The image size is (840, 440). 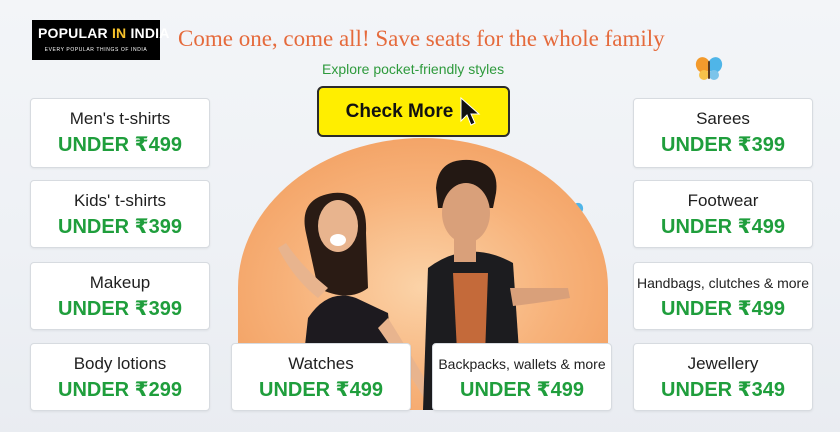 I want to click on deal-card-watches: Watches UNDER ₹499, so click(x=321, y=377).